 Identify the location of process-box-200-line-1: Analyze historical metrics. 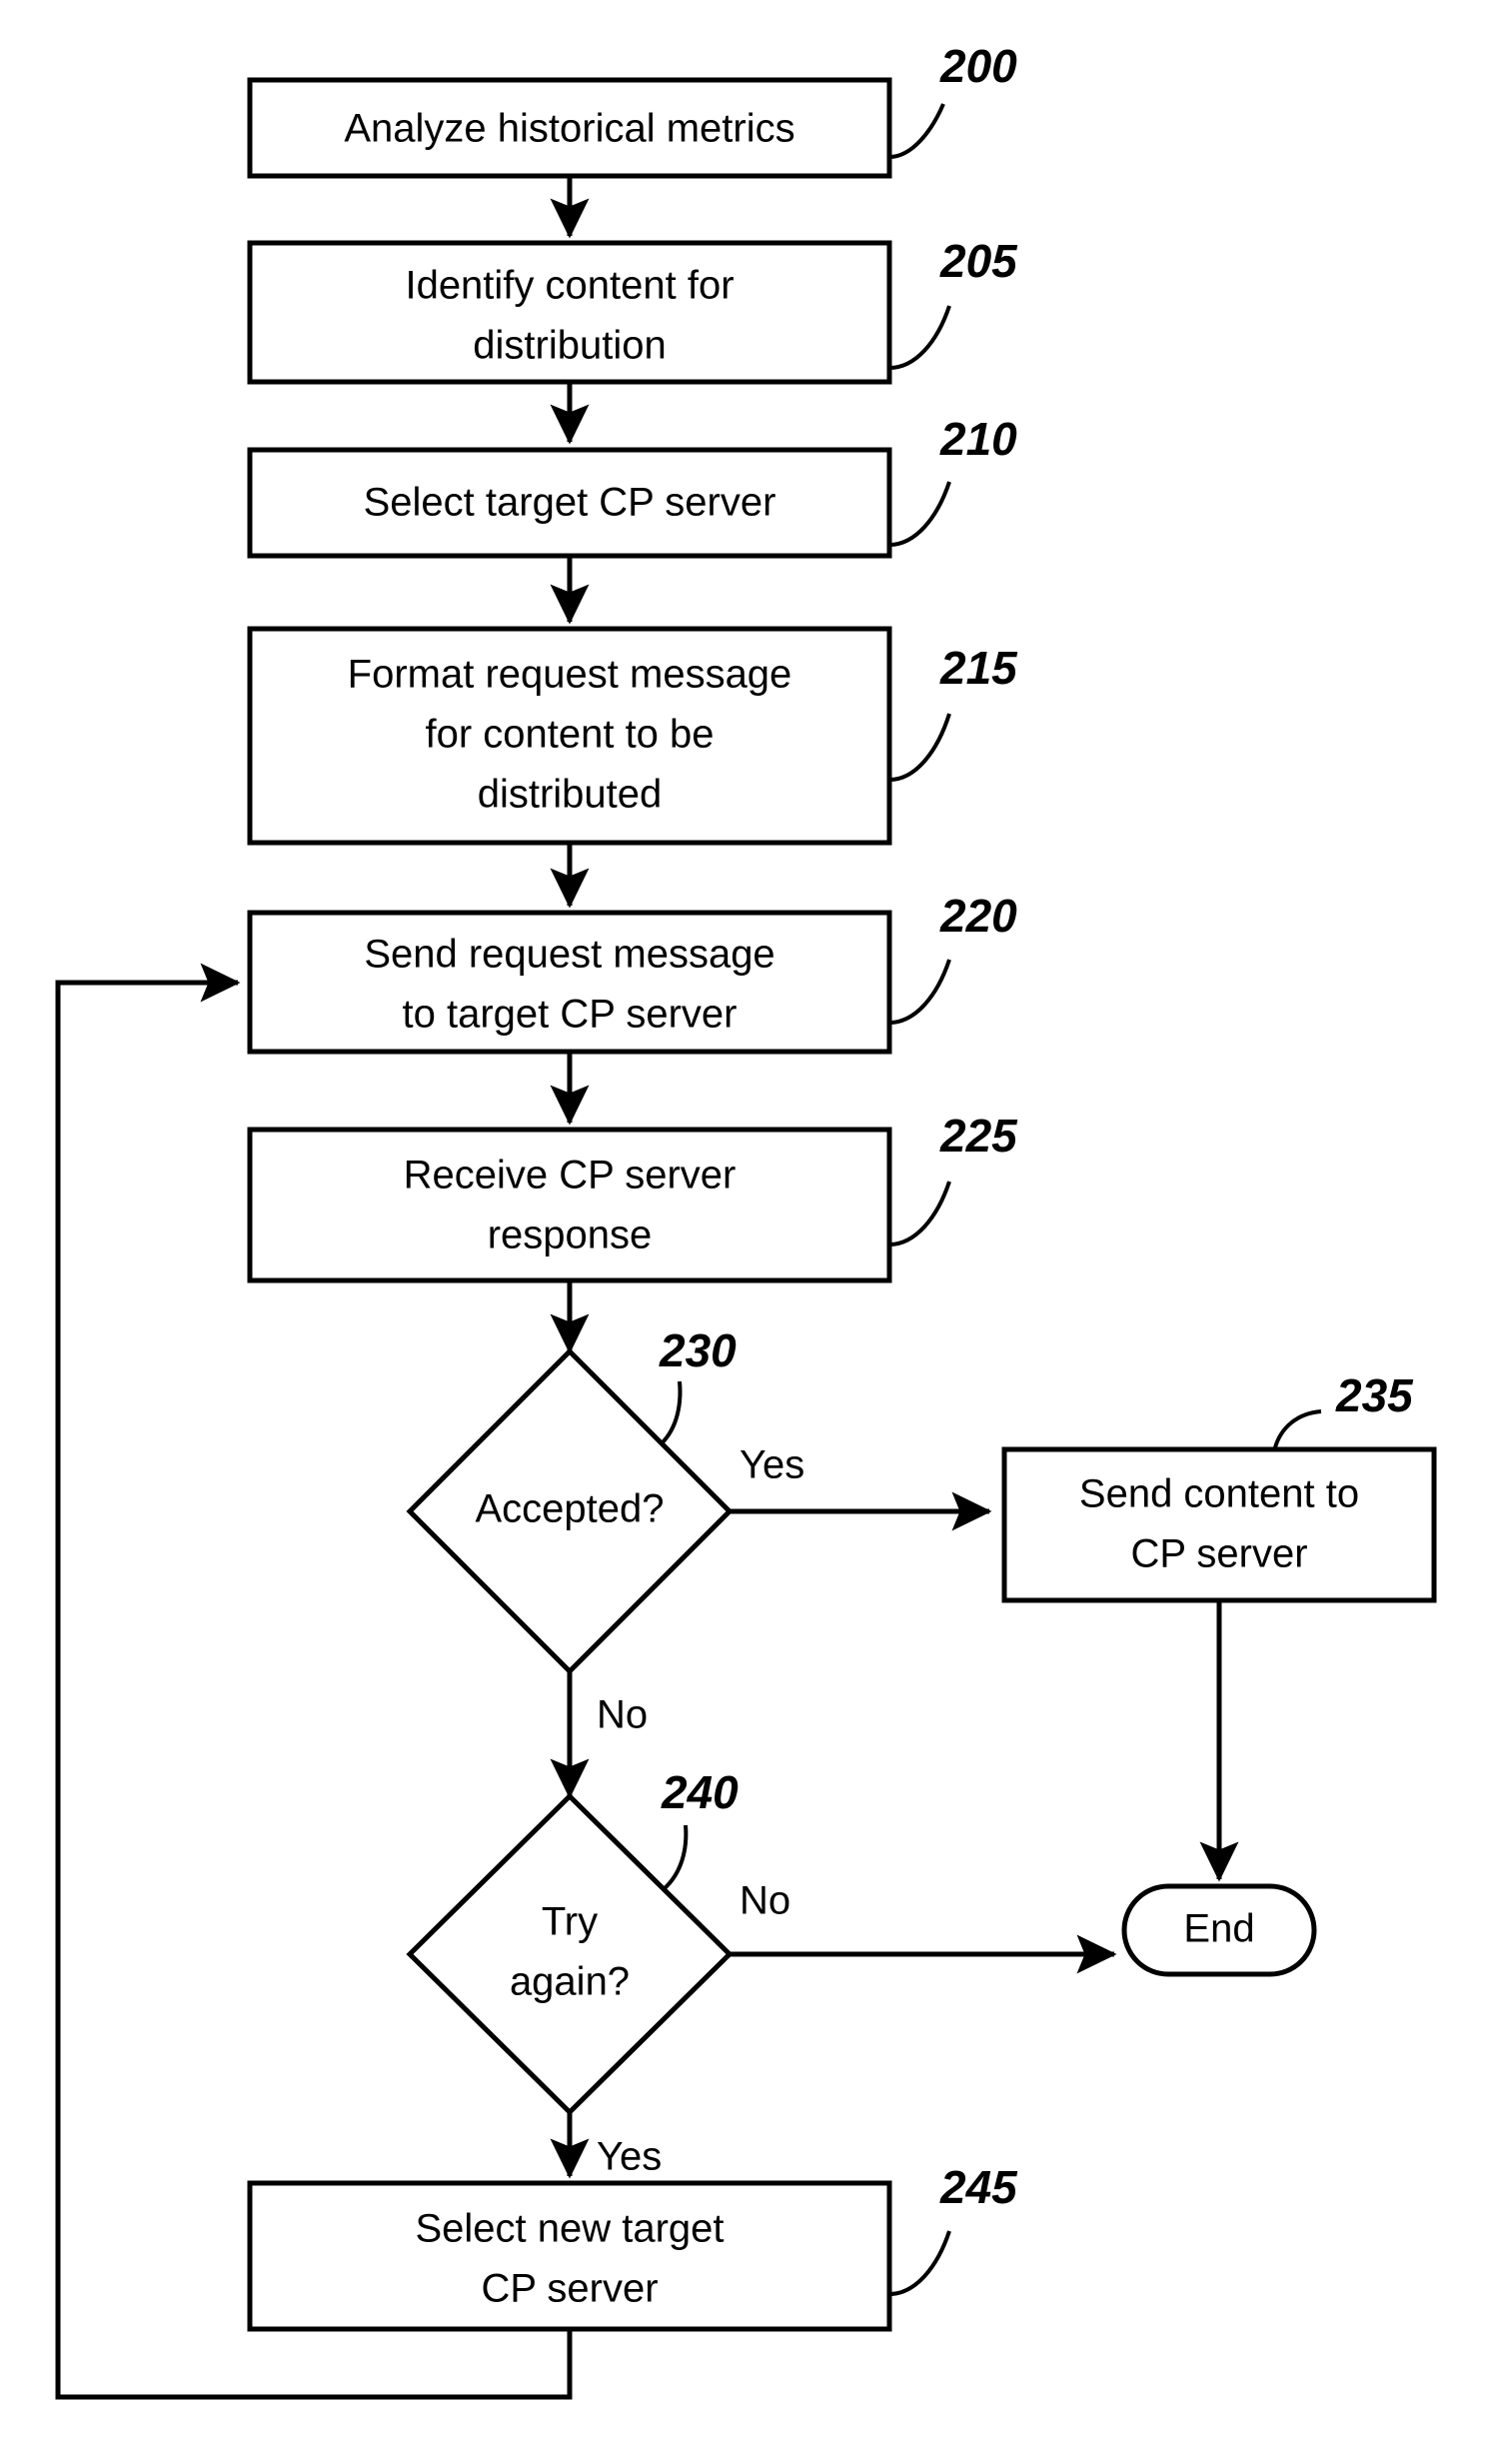
(569, 129).